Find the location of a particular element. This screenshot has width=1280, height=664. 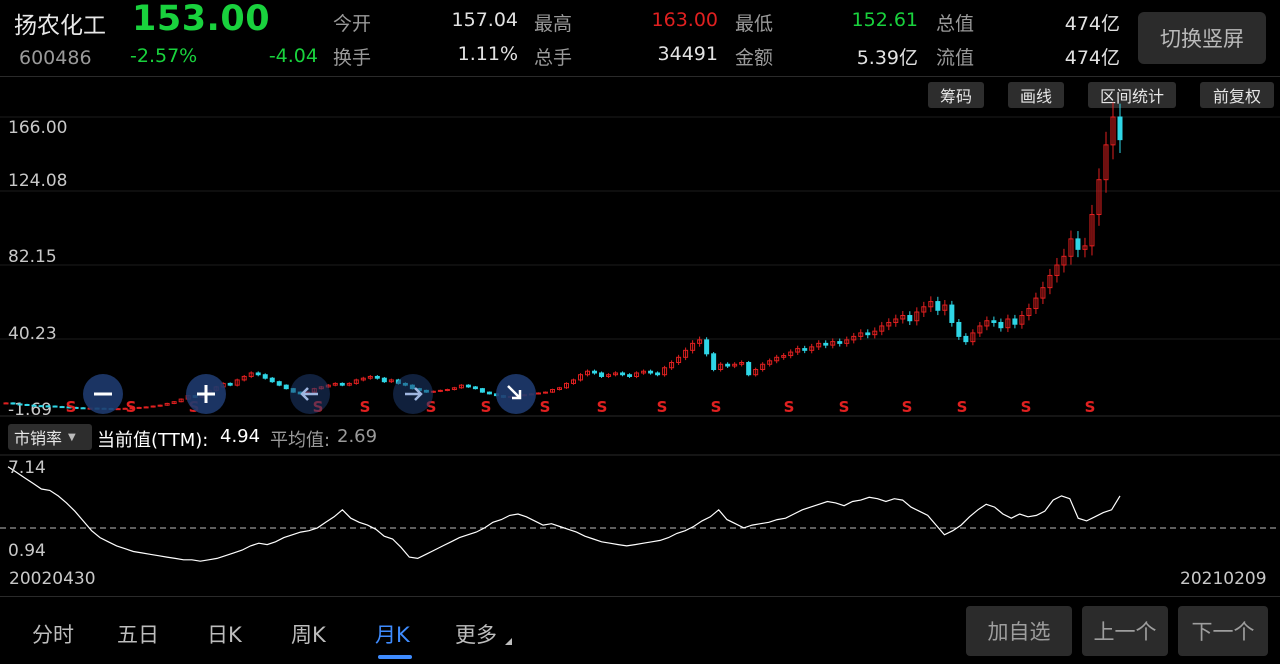

tab-five-day: 五日 is located at coordinates (138, 634).